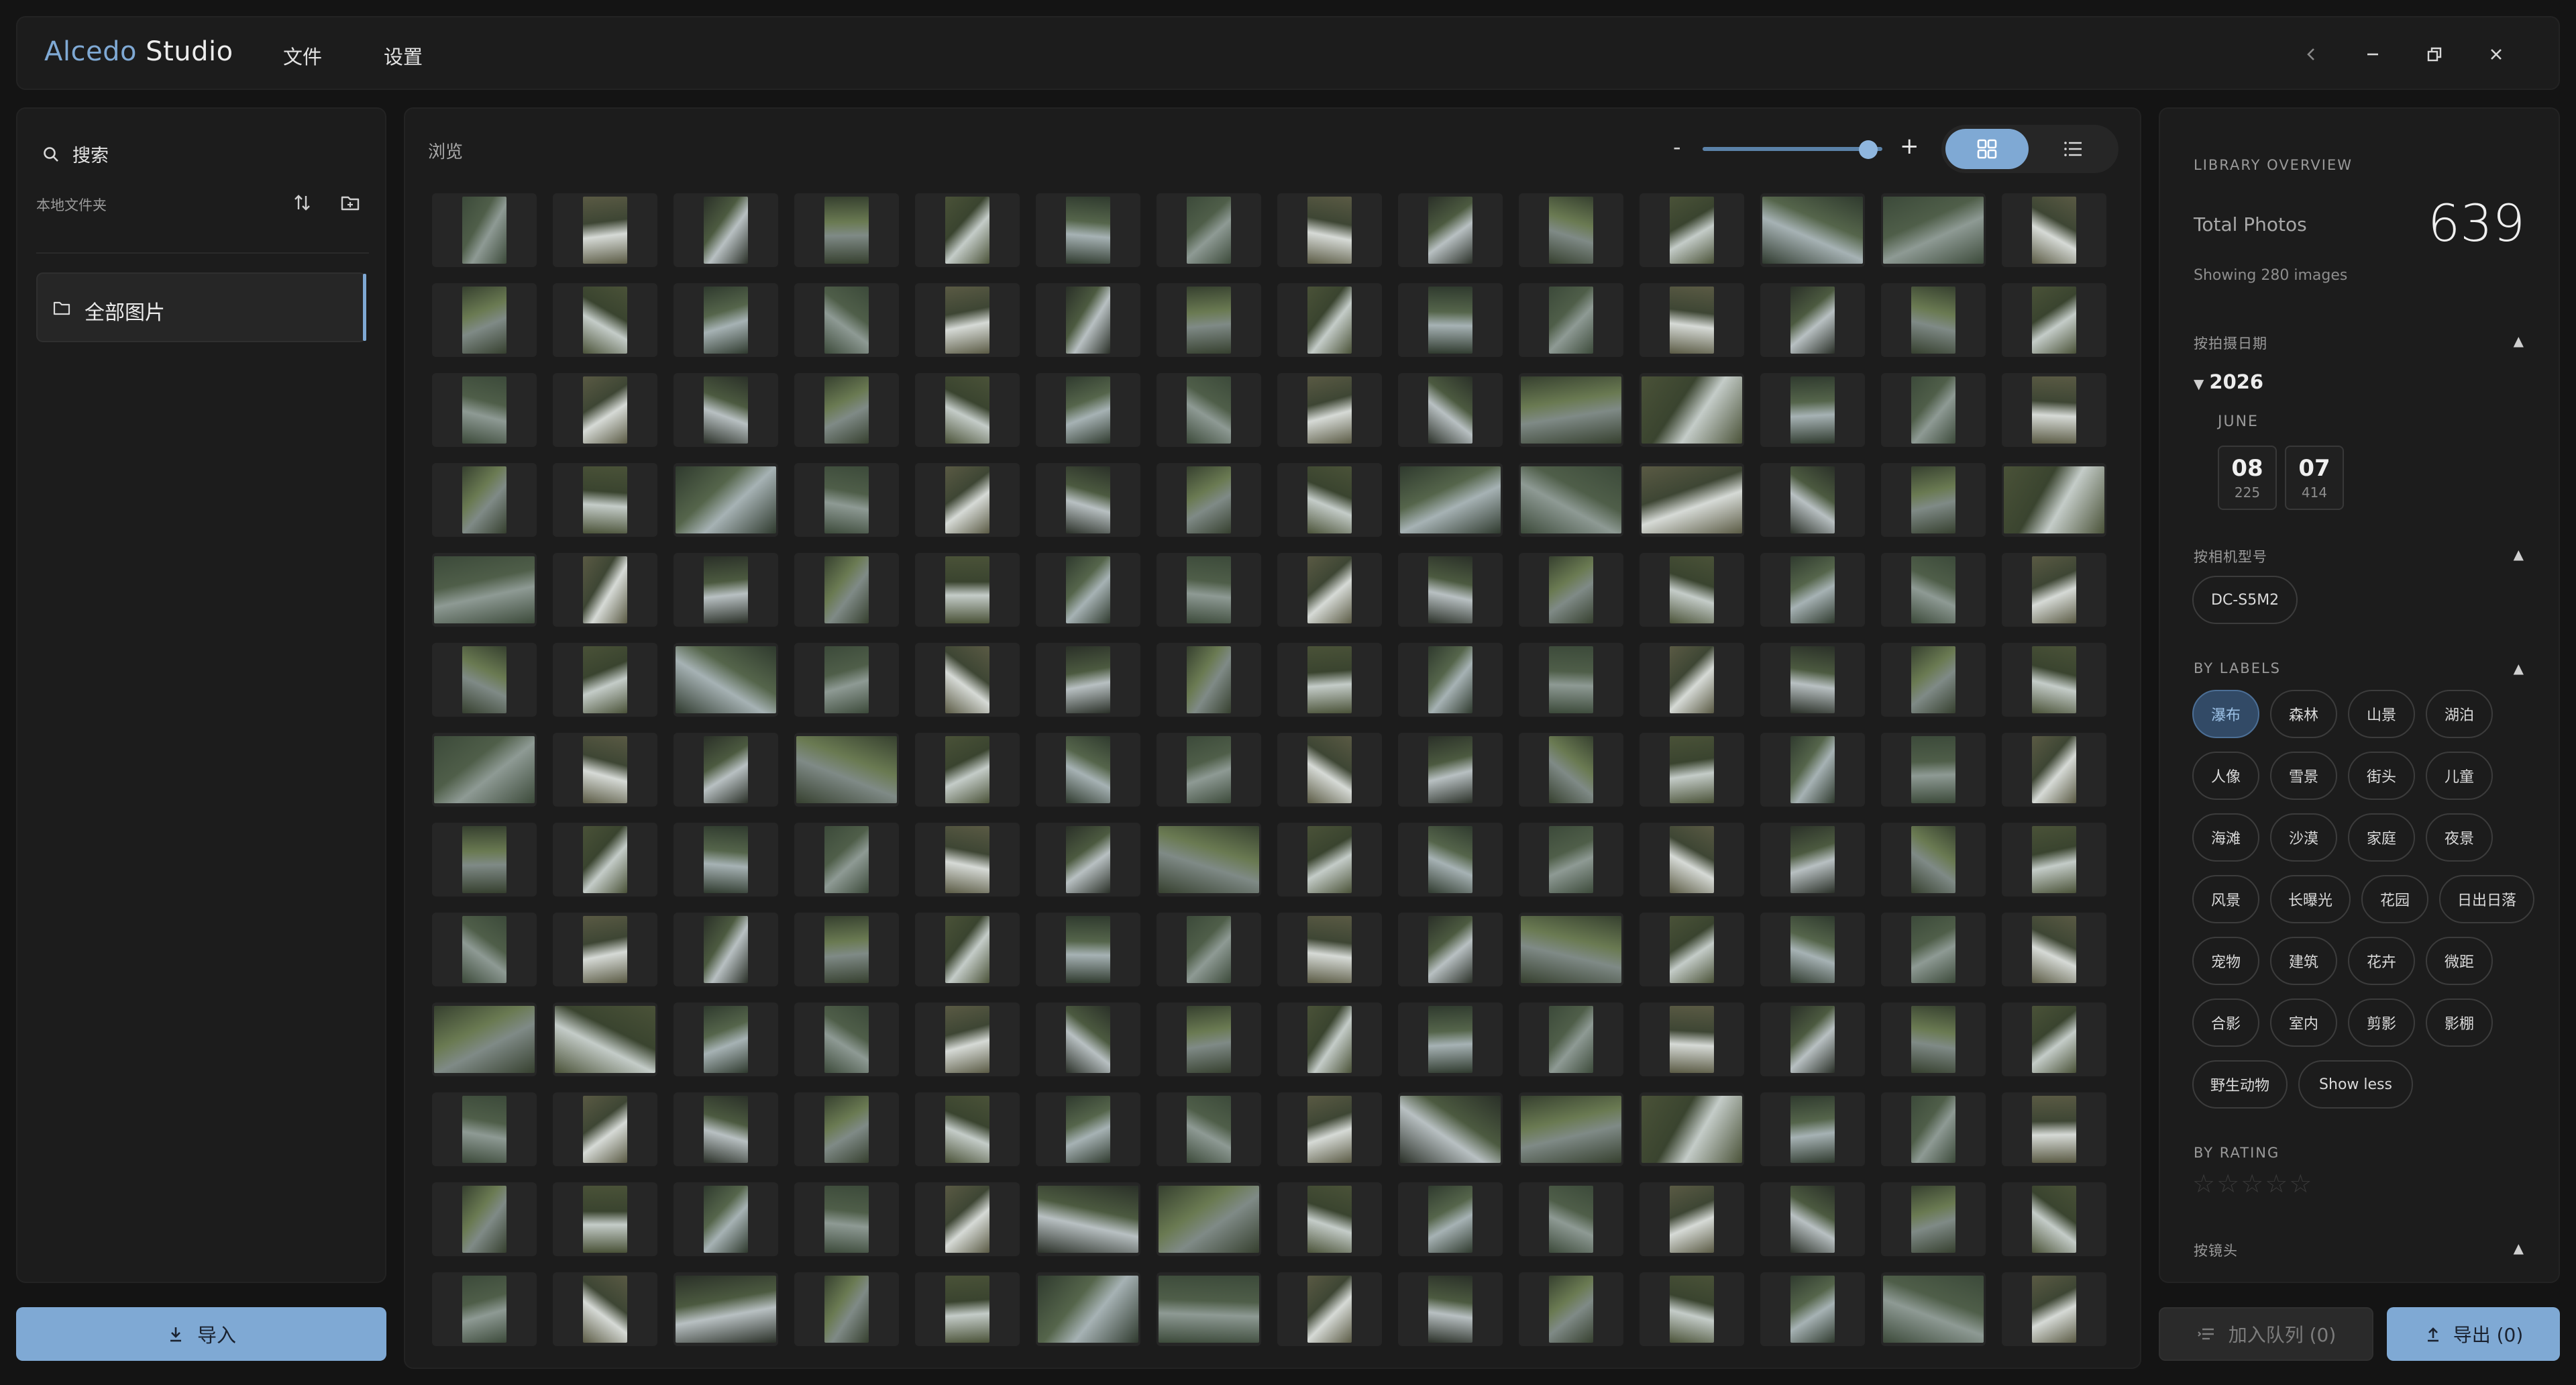  What do you see at coordinates (403, 56) in the screenshot?
I see `menu-settings: 设置` at bounding box center [403, 56].